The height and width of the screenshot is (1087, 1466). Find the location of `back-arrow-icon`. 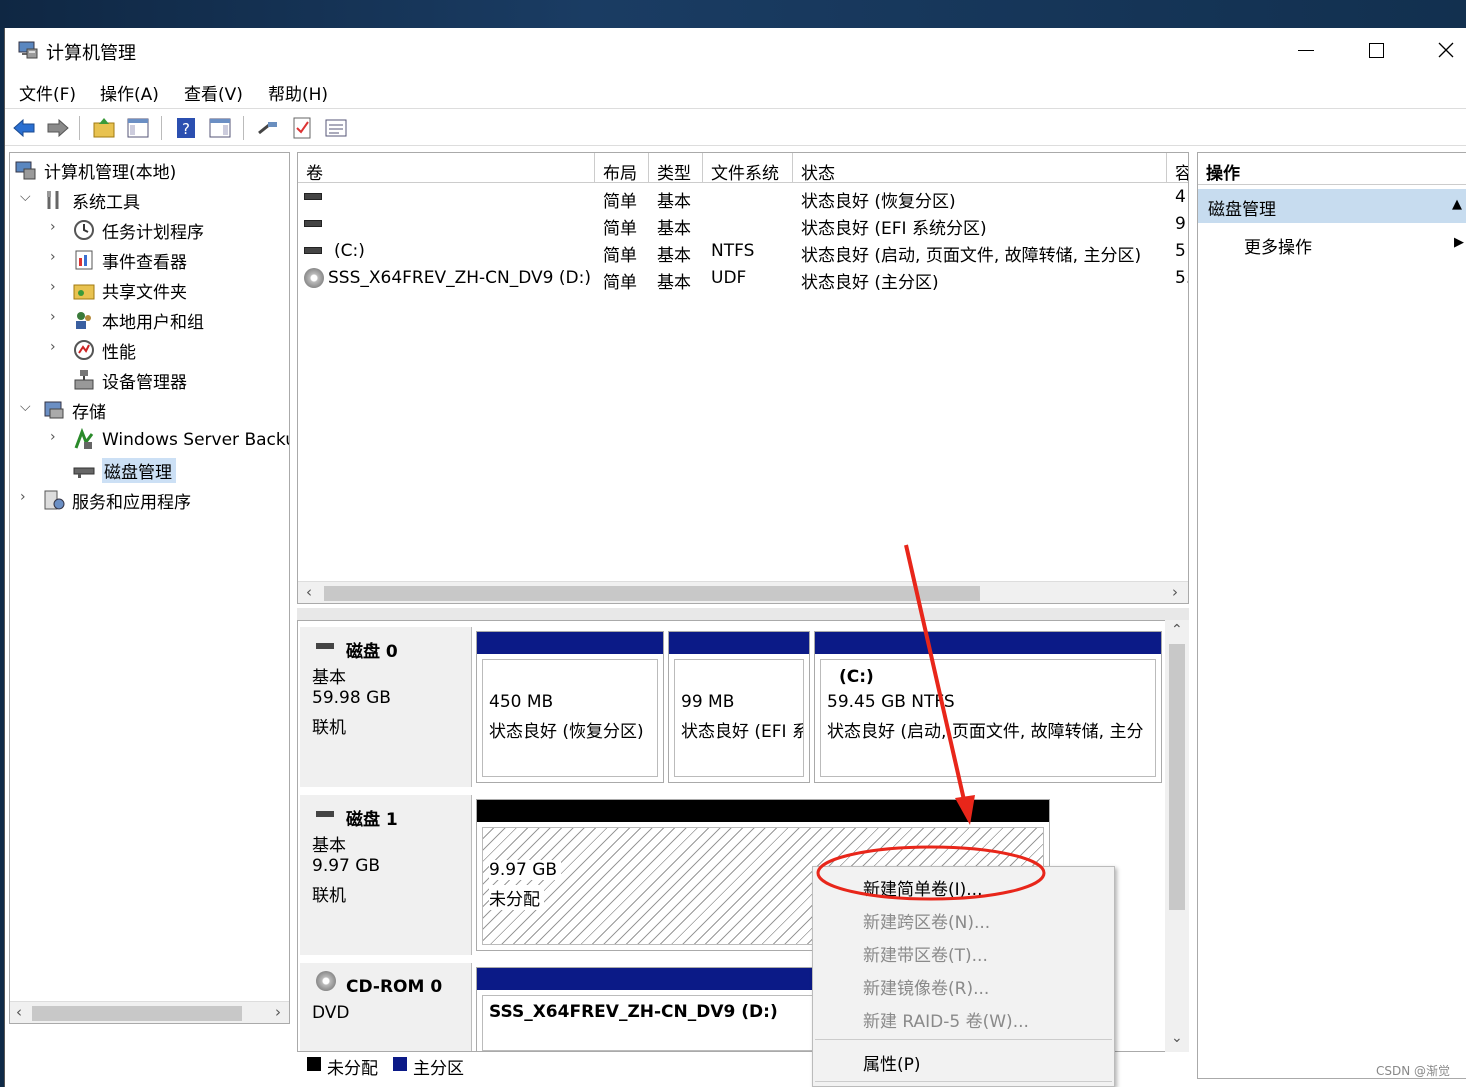

back-arrow-icon is located at coordinates (24, 128).